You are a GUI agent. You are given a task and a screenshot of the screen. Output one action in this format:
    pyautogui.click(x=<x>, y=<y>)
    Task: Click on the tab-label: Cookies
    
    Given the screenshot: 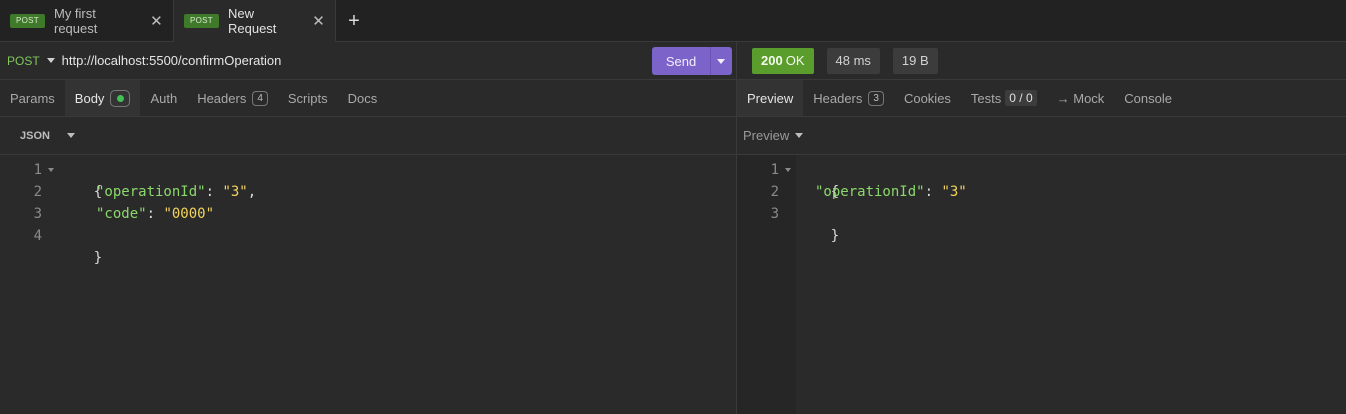 What is the action you would take?
    pyautogui.click(x=927, y=98)
    